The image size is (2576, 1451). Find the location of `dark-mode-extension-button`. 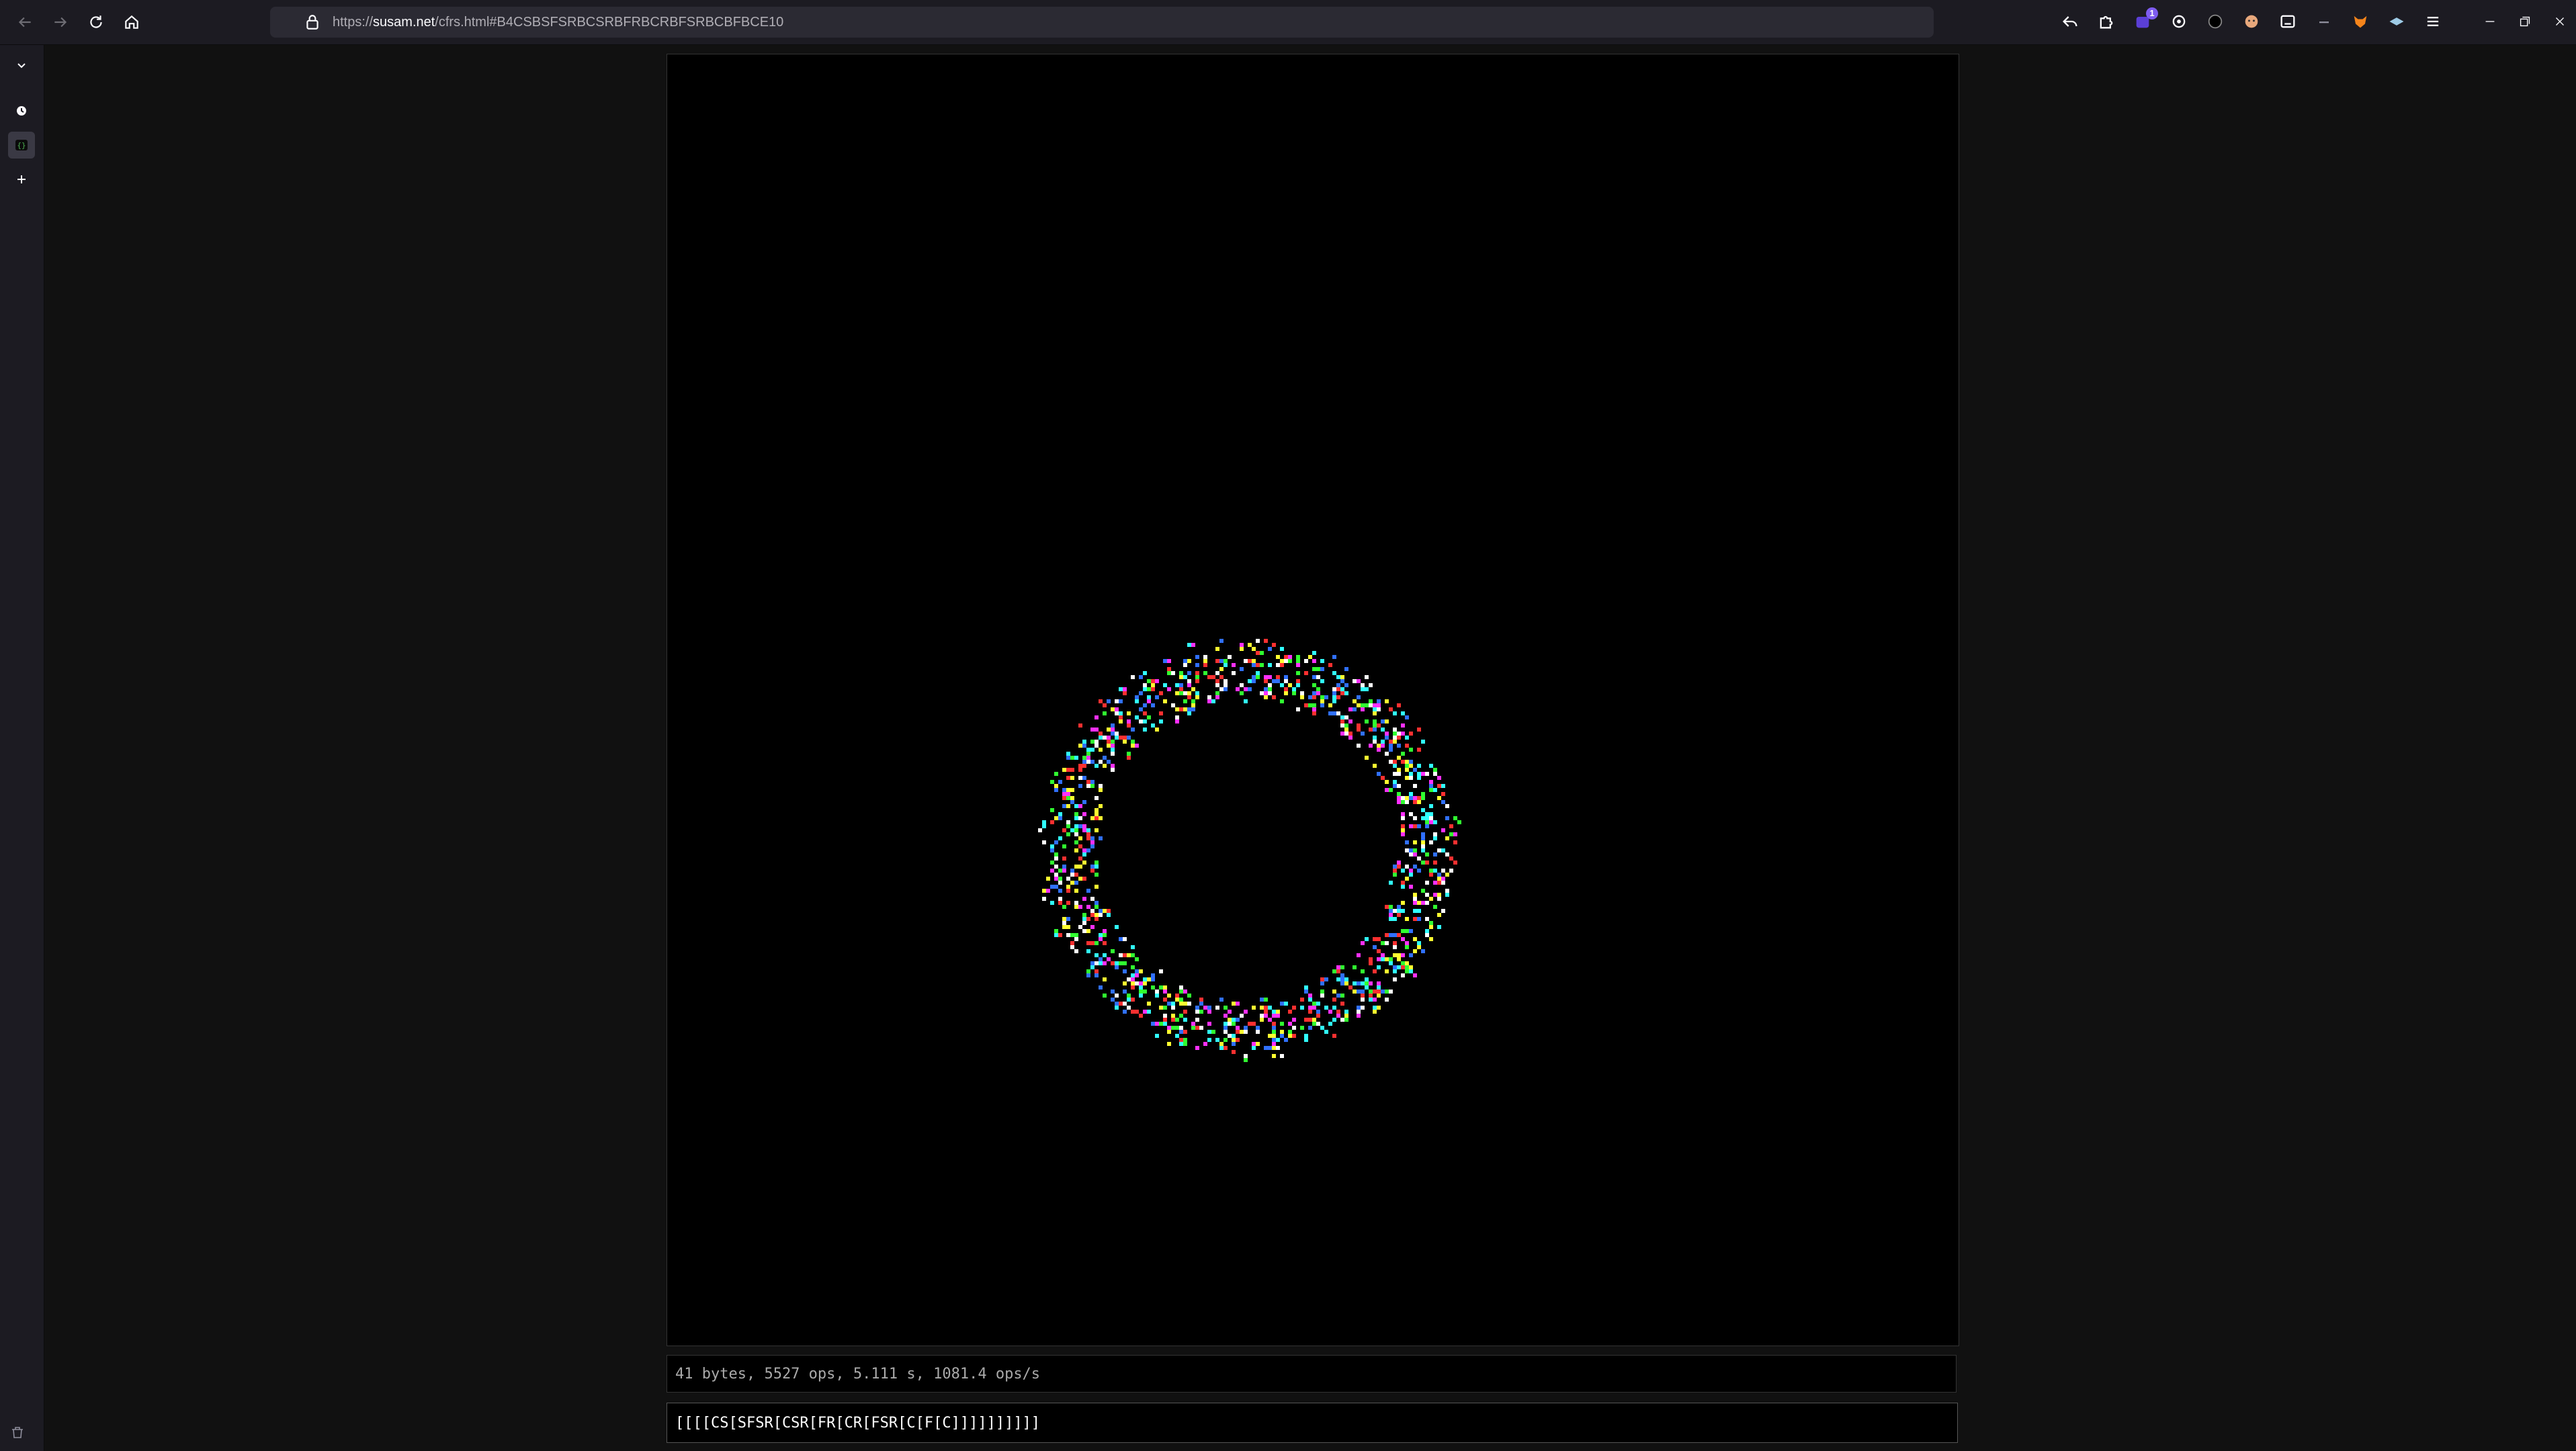

dark-mode-extension-button is located at coordinates (2215, 21).